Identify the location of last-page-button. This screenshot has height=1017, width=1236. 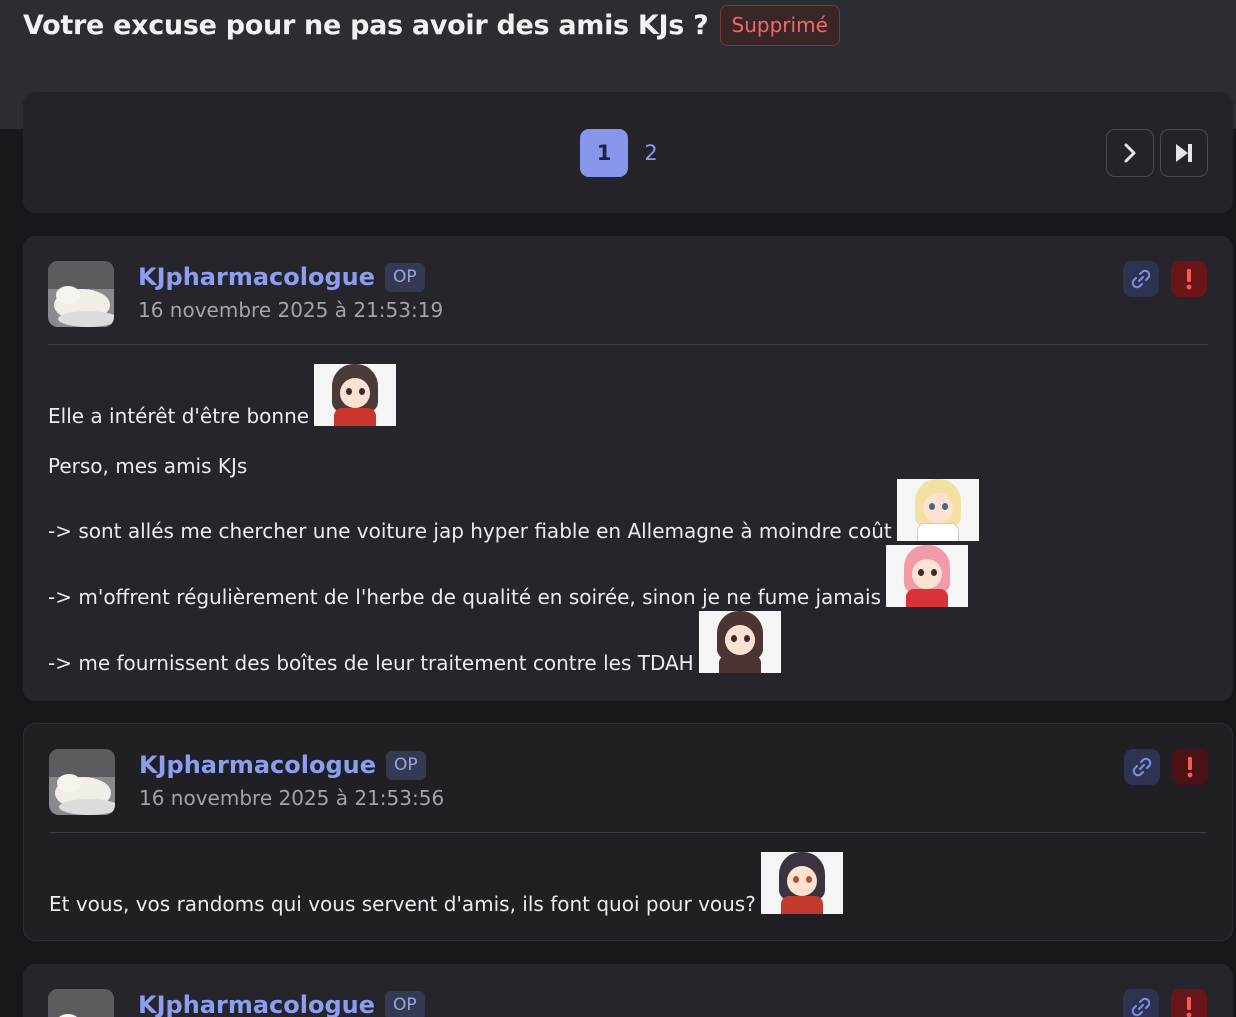
(1184, 153).